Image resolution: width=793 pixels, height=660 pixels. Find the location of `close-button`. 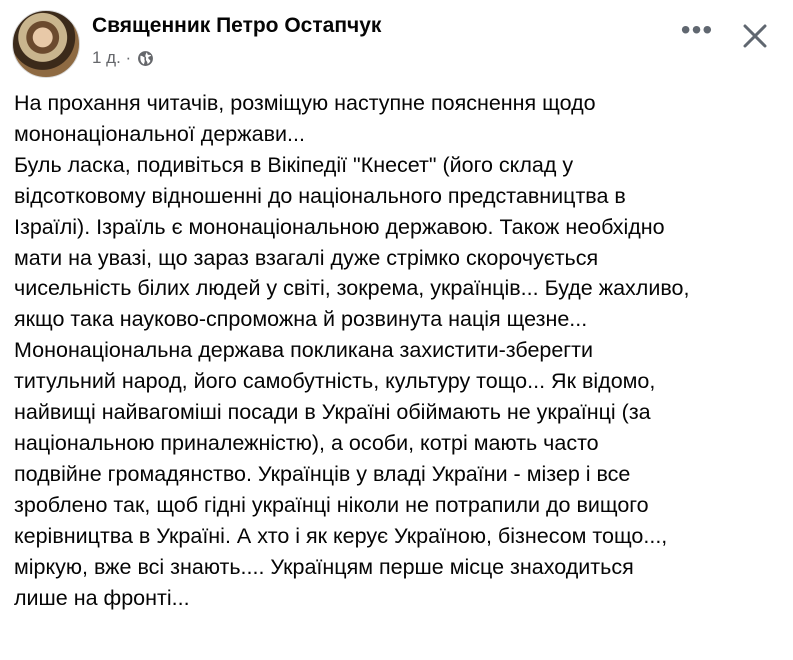

close-button is located at coordinates (755, 36).